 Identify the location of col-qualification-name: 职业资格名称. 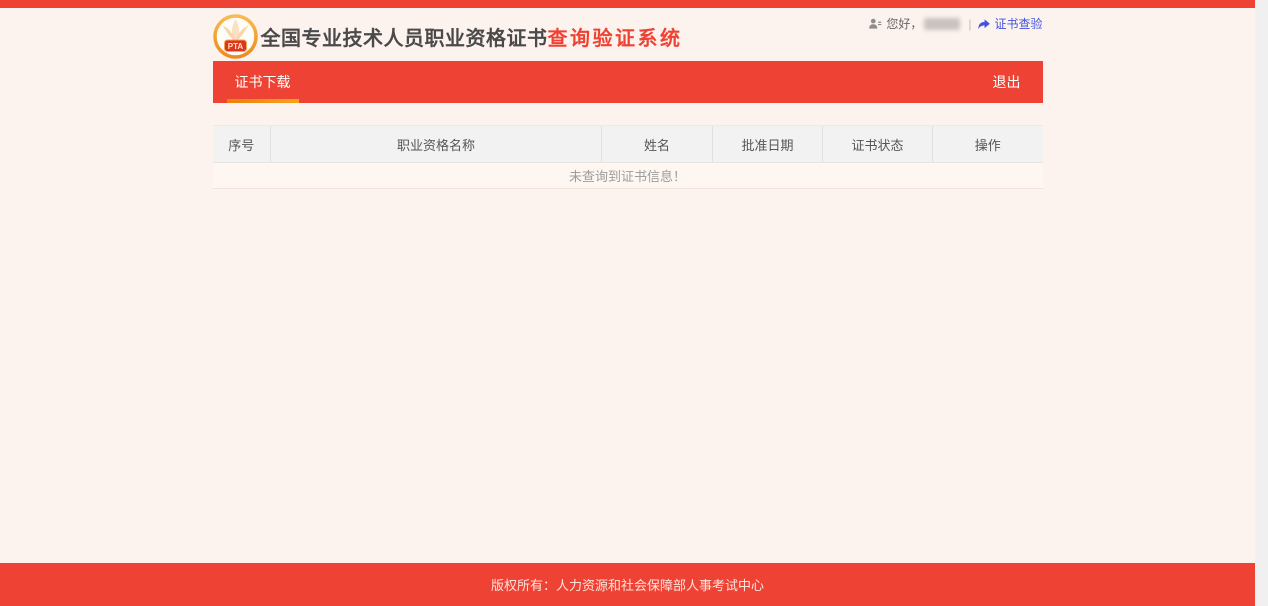
(436, 144).